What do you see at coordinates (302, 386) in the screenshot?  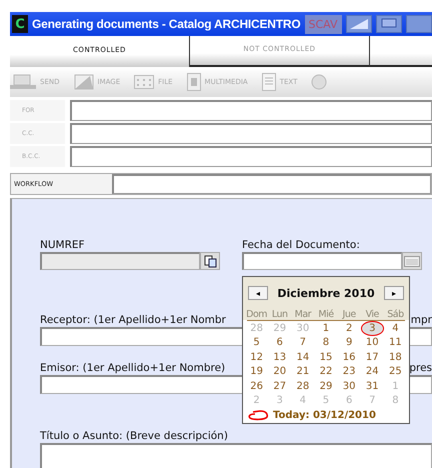 I see `calendar-day: 28` at bounding box center [302, 386].